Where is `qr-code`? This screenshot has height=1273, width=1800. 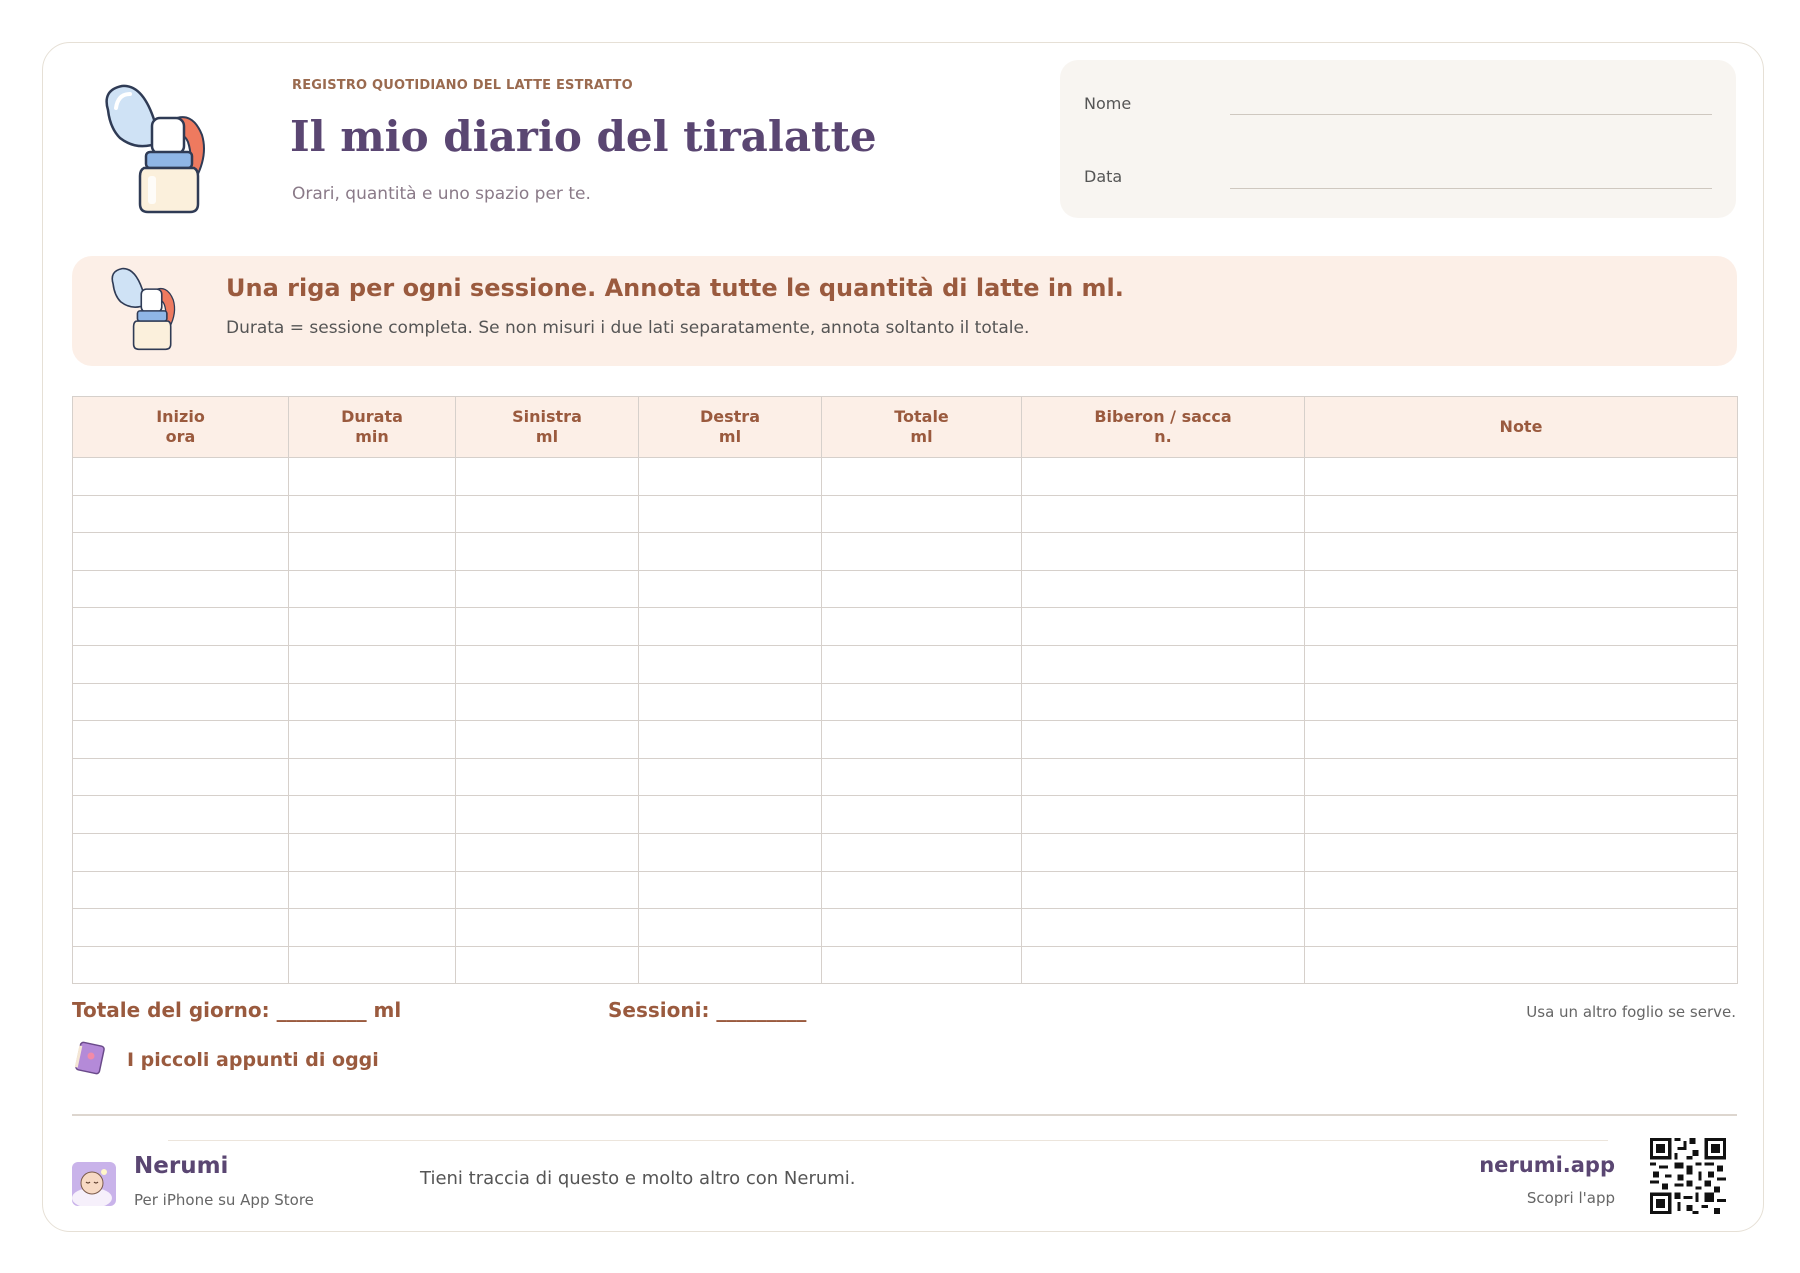 qr-code is located at coordinates (1688, 1176).